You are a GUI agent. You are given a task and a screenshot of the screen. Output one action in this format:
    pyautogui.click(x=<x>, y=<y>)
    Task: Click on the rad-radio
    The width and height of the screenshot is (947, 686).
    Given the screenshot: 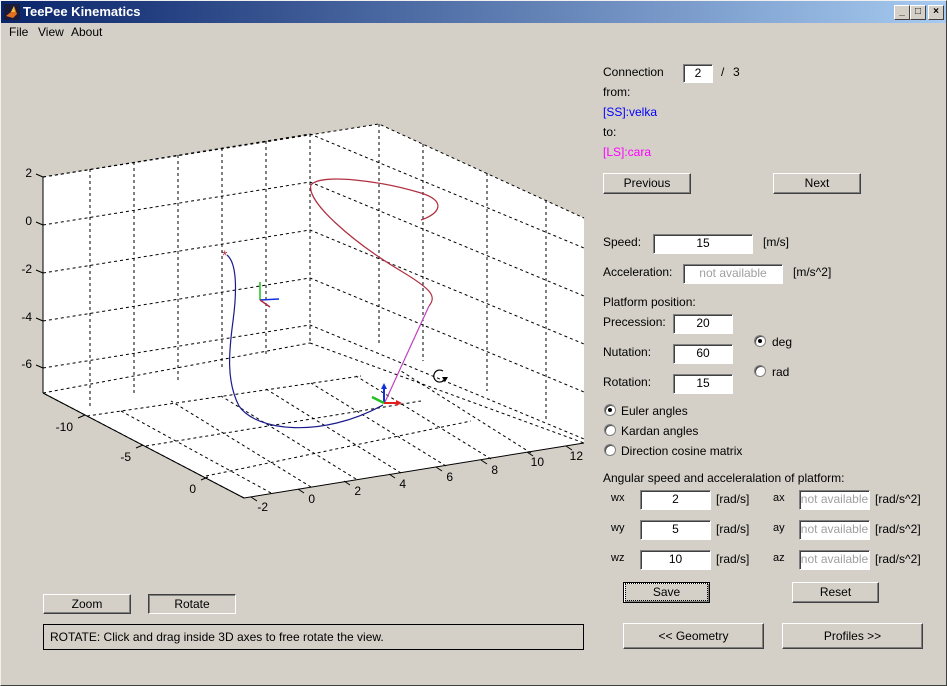 What is the action you would take?
    pyautogui.click(x=760, y=371)
    